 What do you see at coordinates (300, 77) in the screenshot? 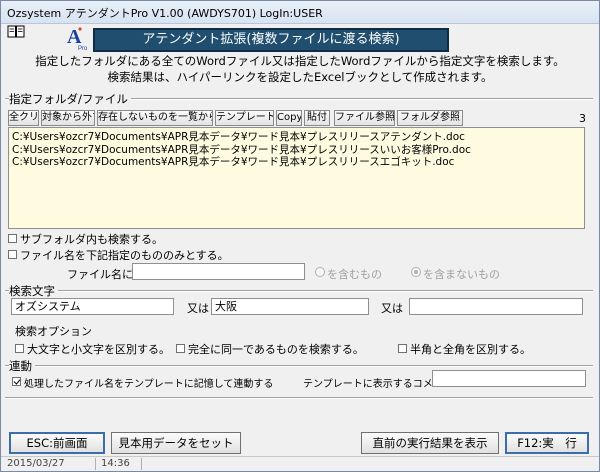
I see `description-line-2: 検索結果は、ハイパーリンクを設定したExcelブックとして作成されます。` at bounding box center [300, 77].